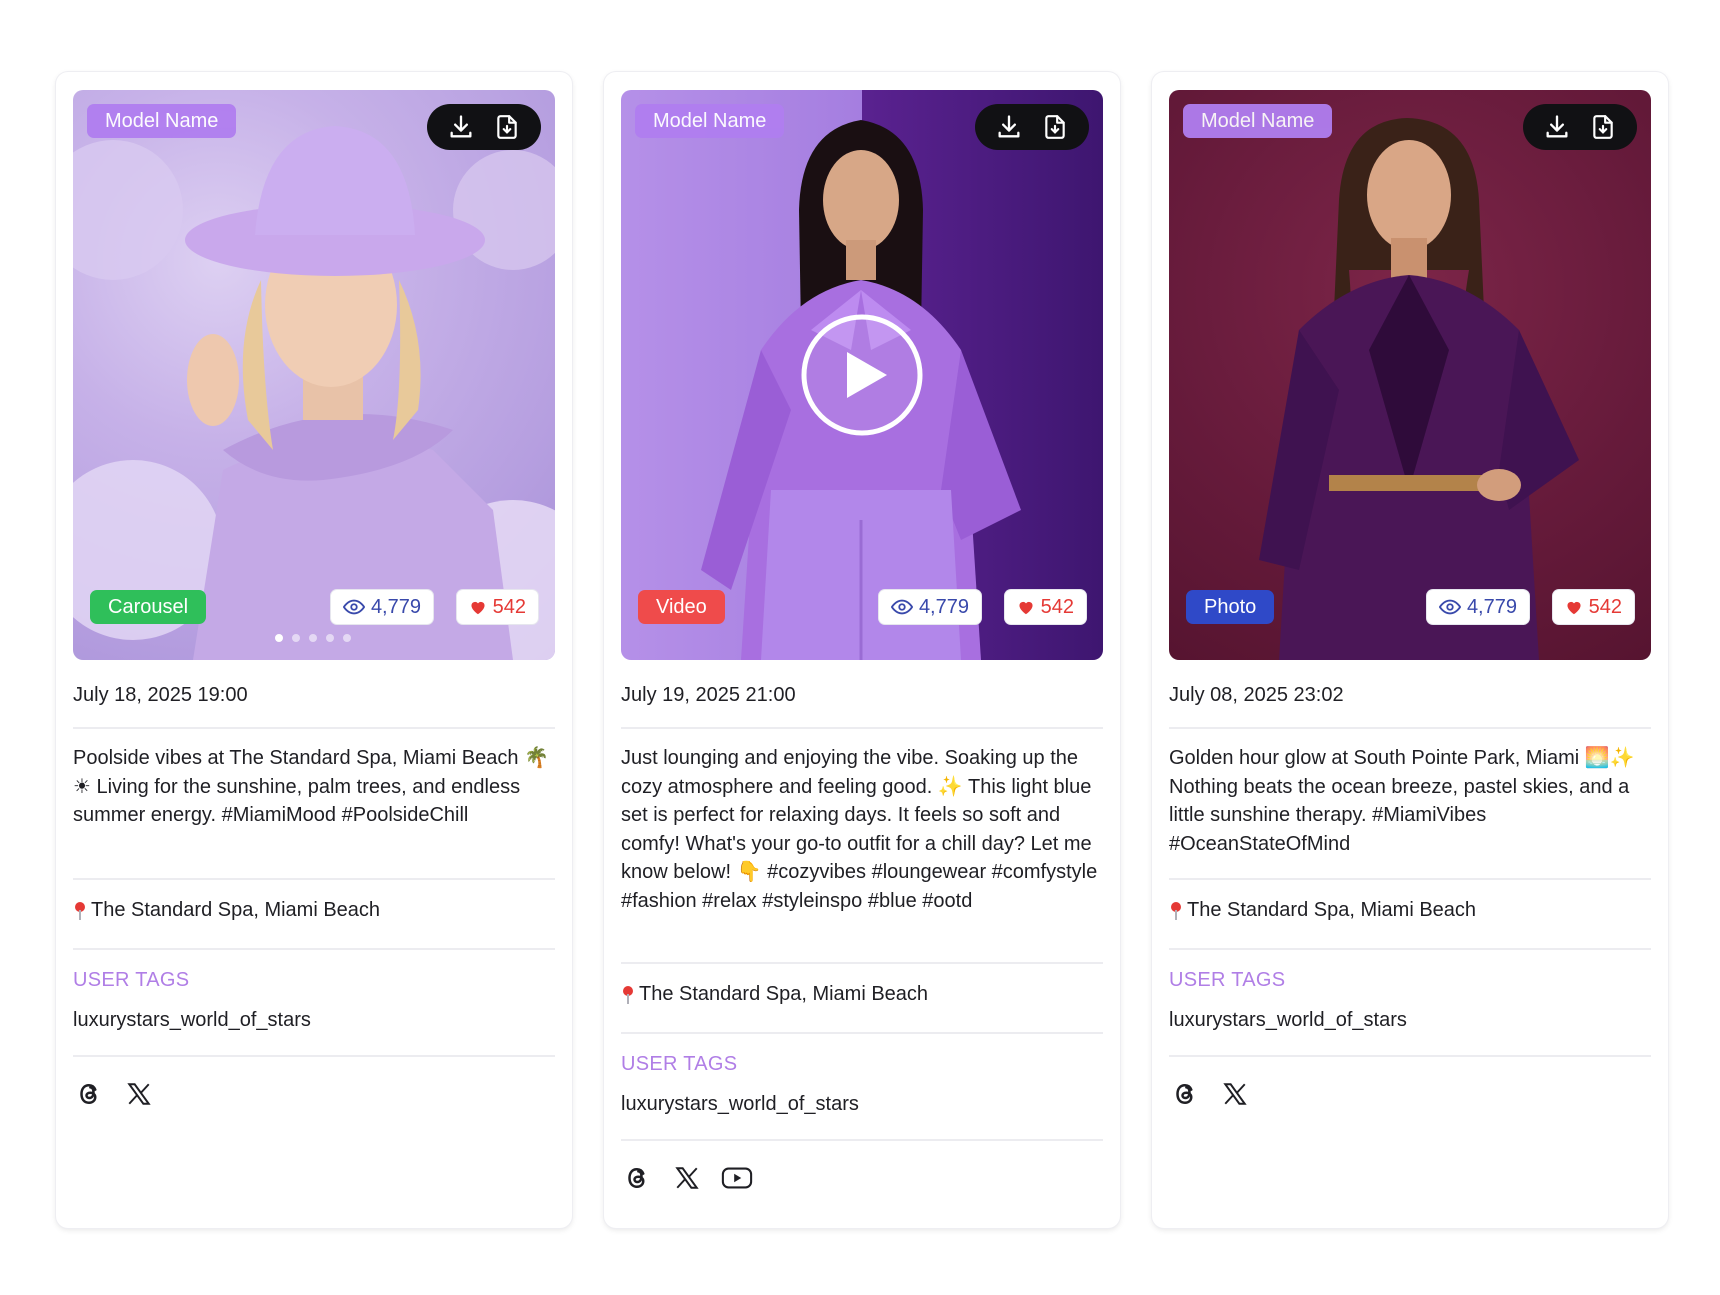 The image size is (1720, 1295). Describe the element at coordinates (708, 695) in the screenshot. I see `post-date: July 19, 2025 21:00` at that location.